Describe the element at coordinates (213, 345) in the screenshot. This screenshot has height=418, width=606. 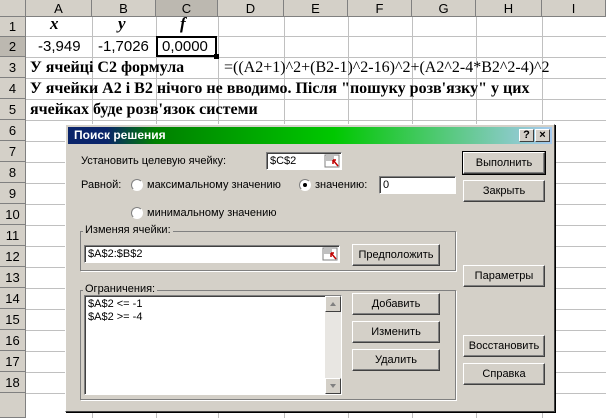
I see `constraints-list: $A$2 <= -1 $A$2 >= -4` at that location.